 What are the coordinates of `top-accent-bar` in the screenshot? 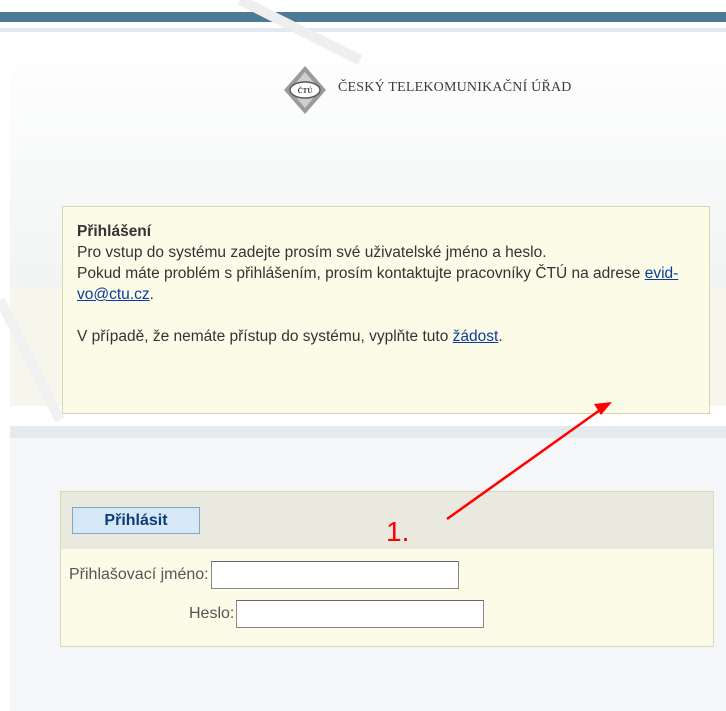 It's located at (363, 17).